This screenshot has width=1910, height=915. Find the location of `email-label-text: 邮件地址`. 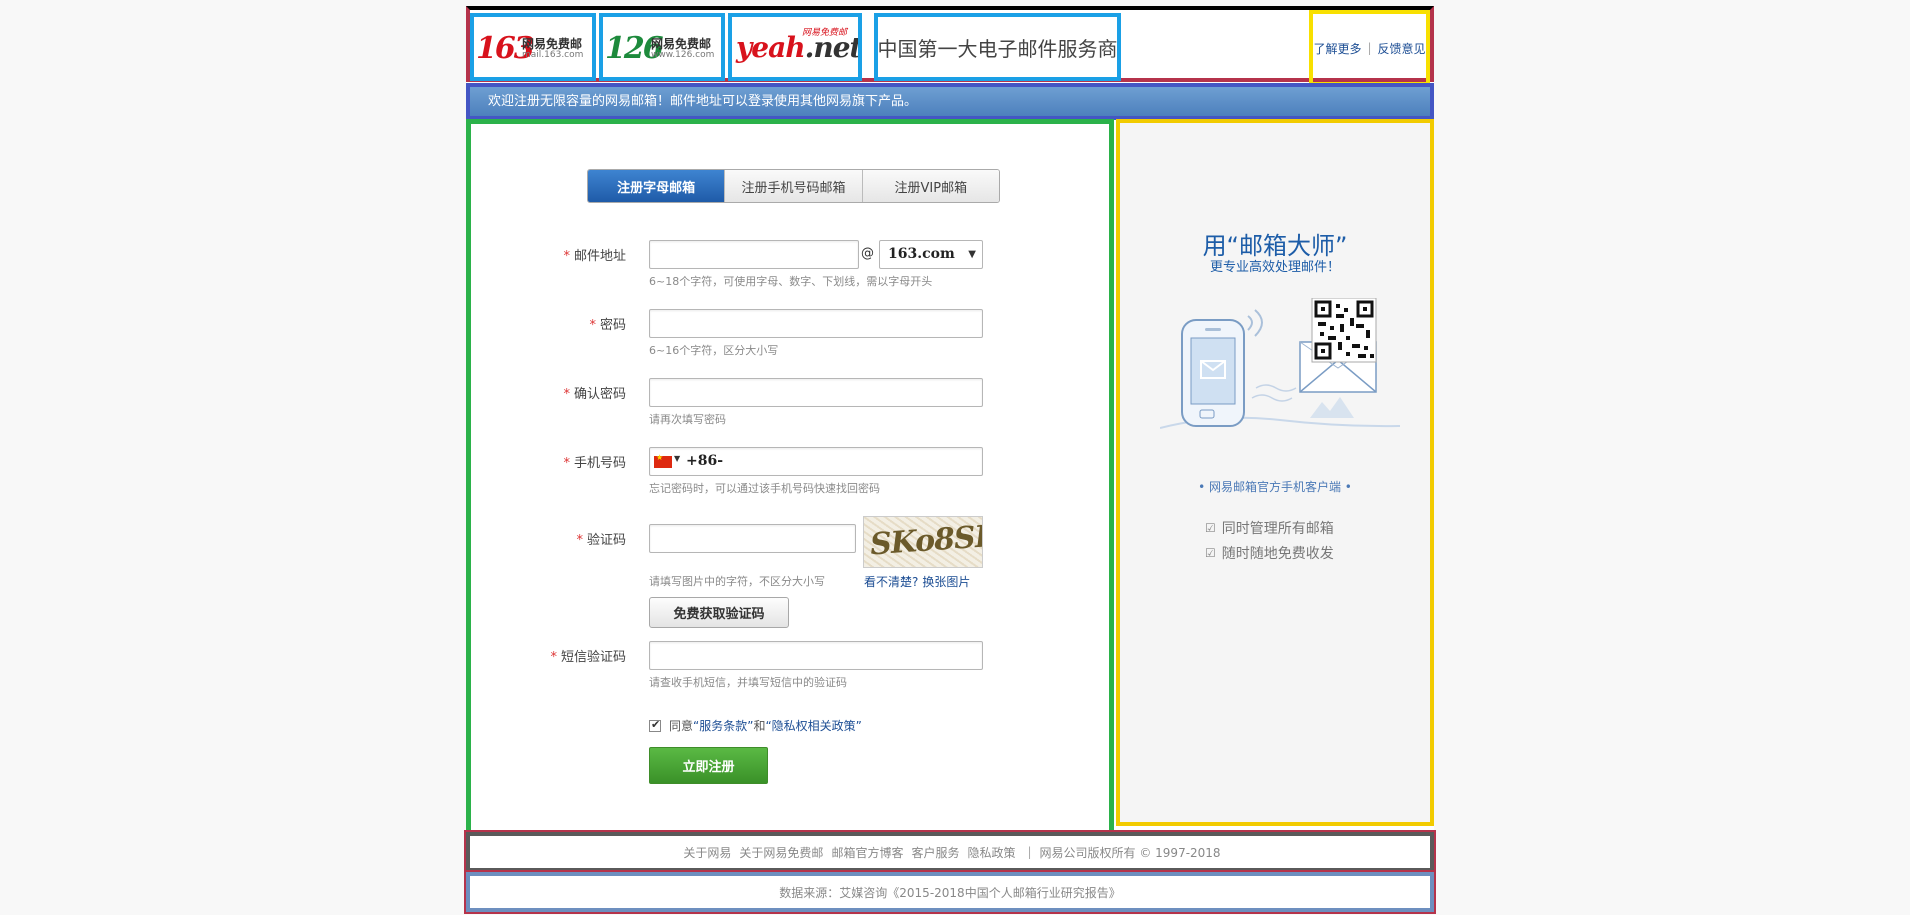

email-label-text: 邮件地址 is located at coordinates (599, 256).